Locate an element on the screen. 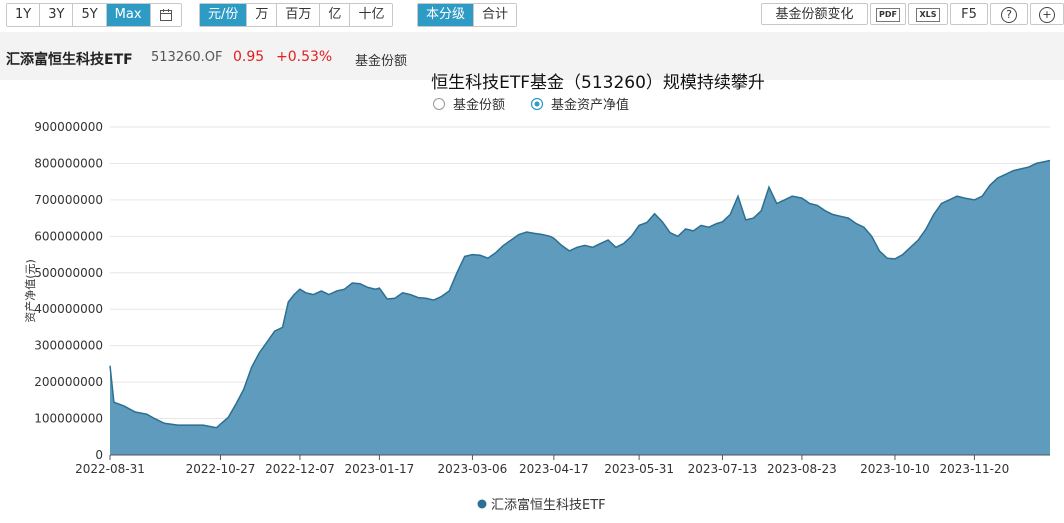 This screenshot has width=1064, height=523. selector-option-nav-label: 基金资产净值 is located at coordinates (590, 105).